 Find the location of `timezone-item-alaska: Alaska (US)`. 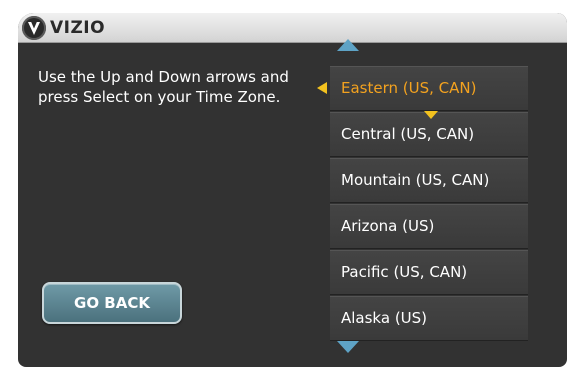

timezone-item-alaska: Alaska (US) is located at coordinates (429, 318).